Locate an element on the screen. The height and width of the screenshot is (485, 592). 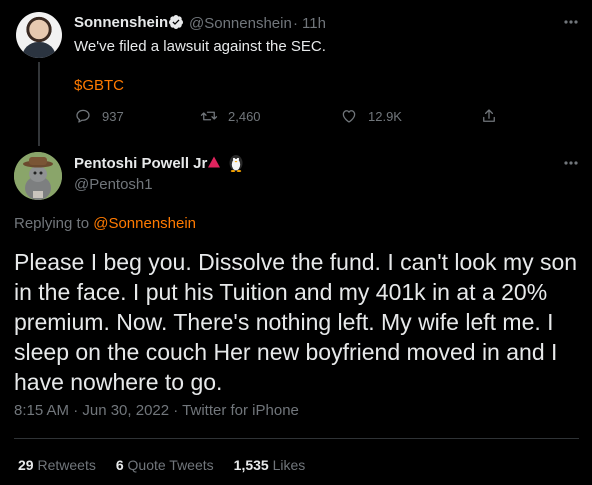
stat-label: Retweets is located at coordinates (66, 465).